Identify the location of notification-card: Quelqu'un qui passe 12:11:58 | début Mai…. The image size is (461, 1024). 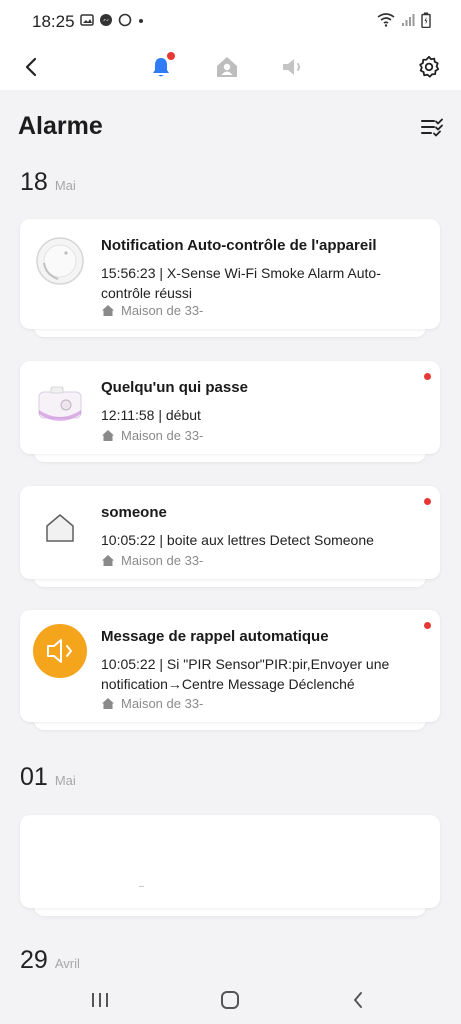
(230, 411).